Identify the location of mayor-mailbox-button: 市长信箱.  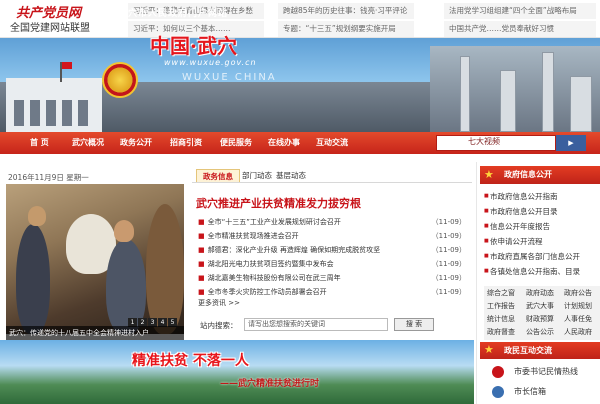
(542, 392).